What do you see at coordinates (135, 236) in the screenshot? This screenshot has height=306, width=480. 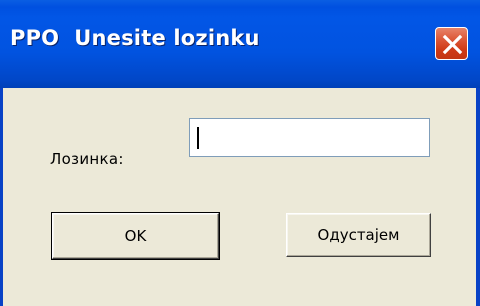 I see `ok-button: OK` at bounding box center [135, 236].